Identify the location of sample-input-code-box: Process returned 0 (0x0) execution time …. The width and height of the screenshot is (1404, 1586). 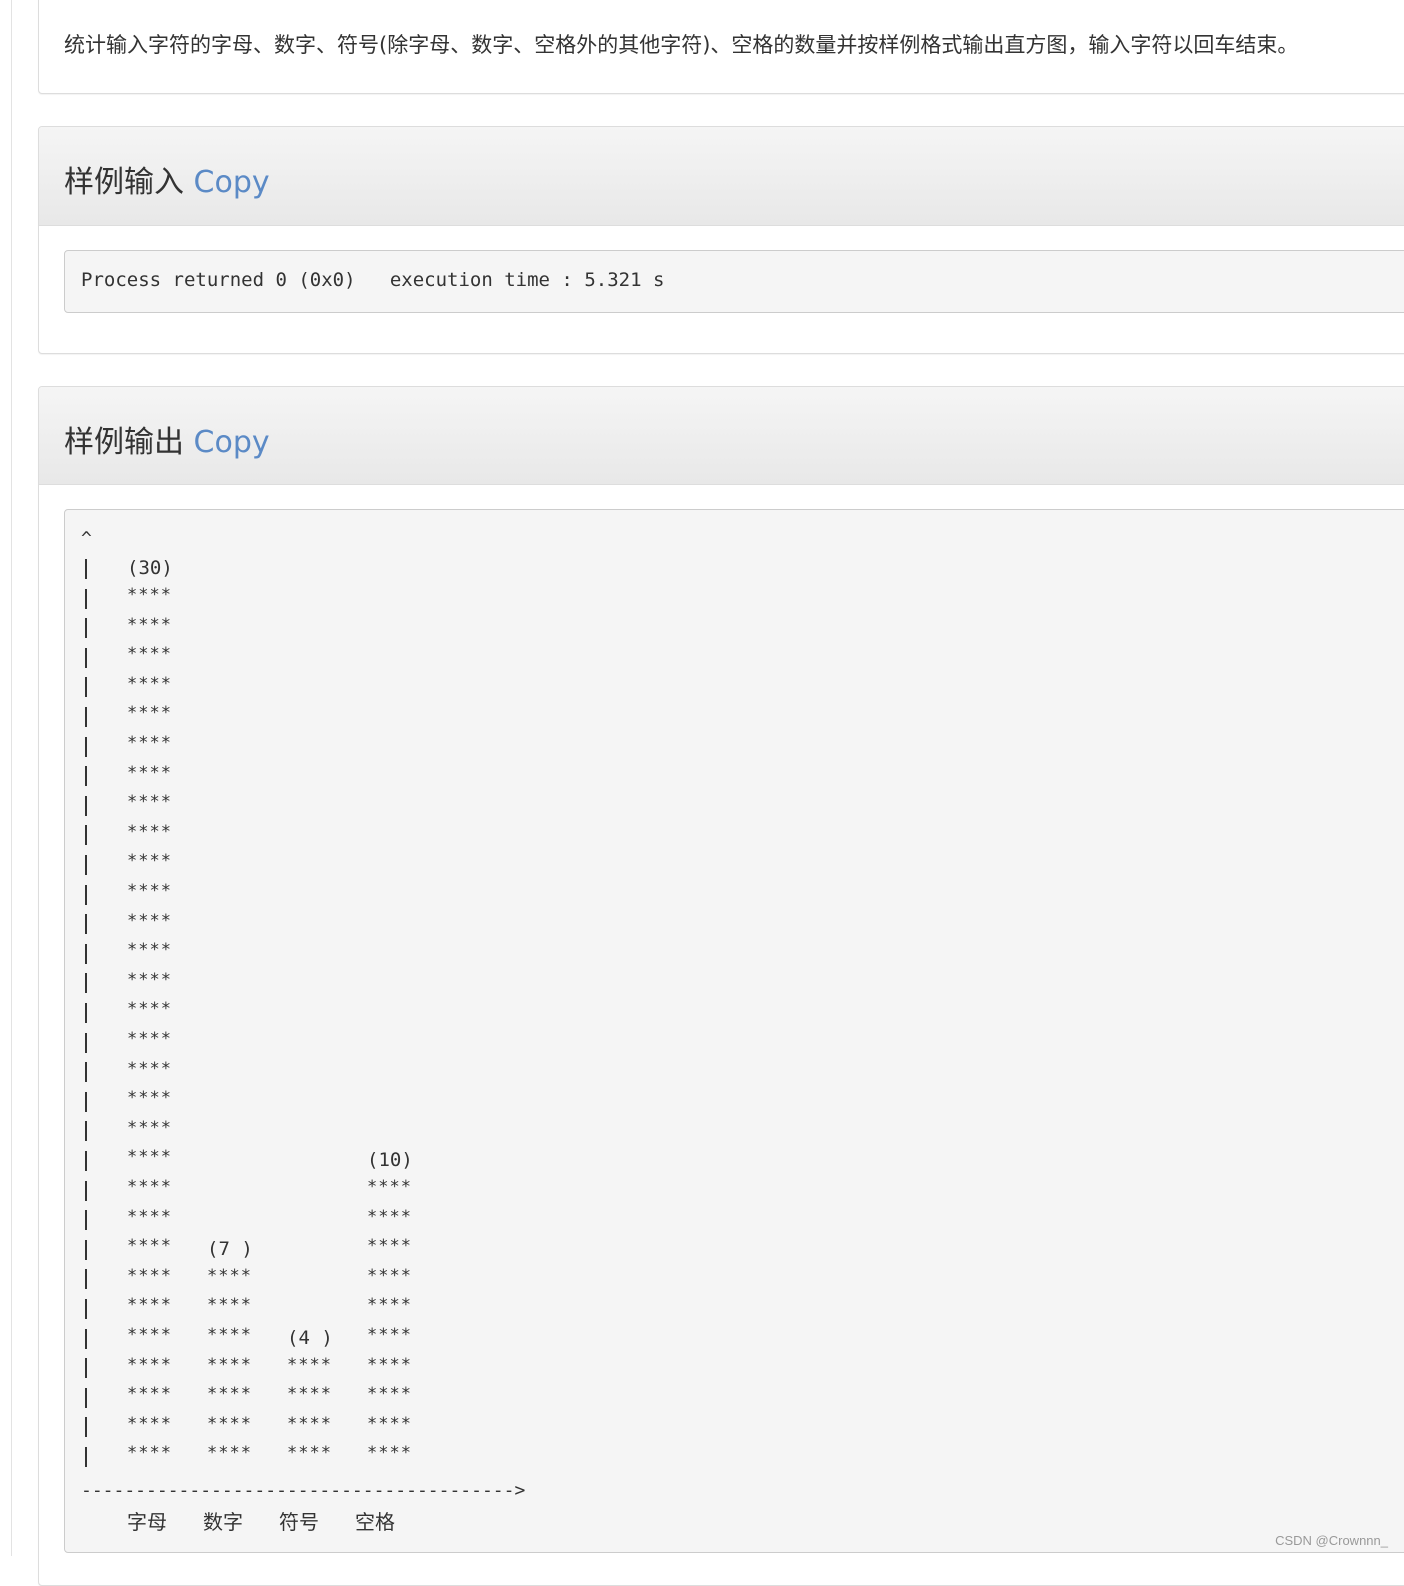
(734, 281).